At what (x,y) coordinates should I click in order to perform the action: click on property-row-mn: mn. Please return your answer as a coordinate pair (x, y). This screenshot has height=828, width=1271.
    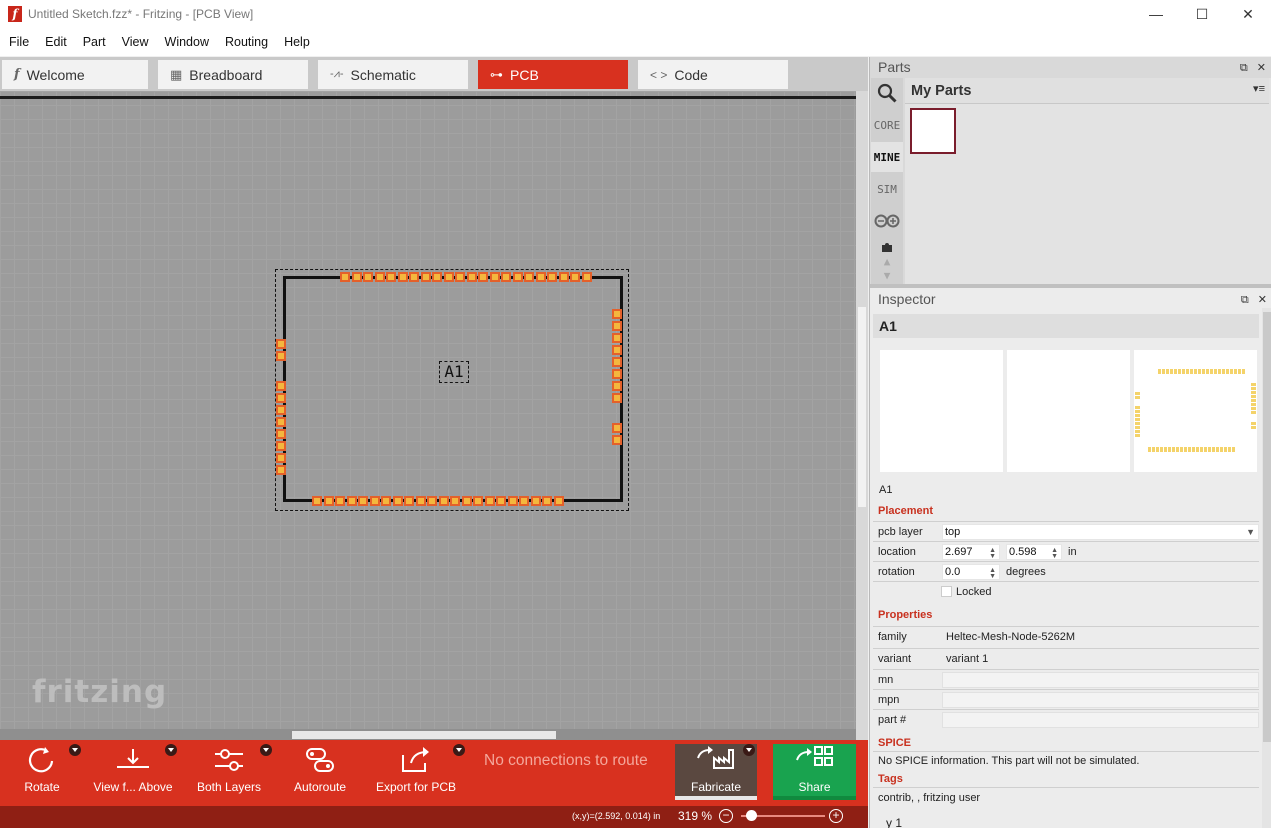
    Looking at the image, I should click on (1066, 679).